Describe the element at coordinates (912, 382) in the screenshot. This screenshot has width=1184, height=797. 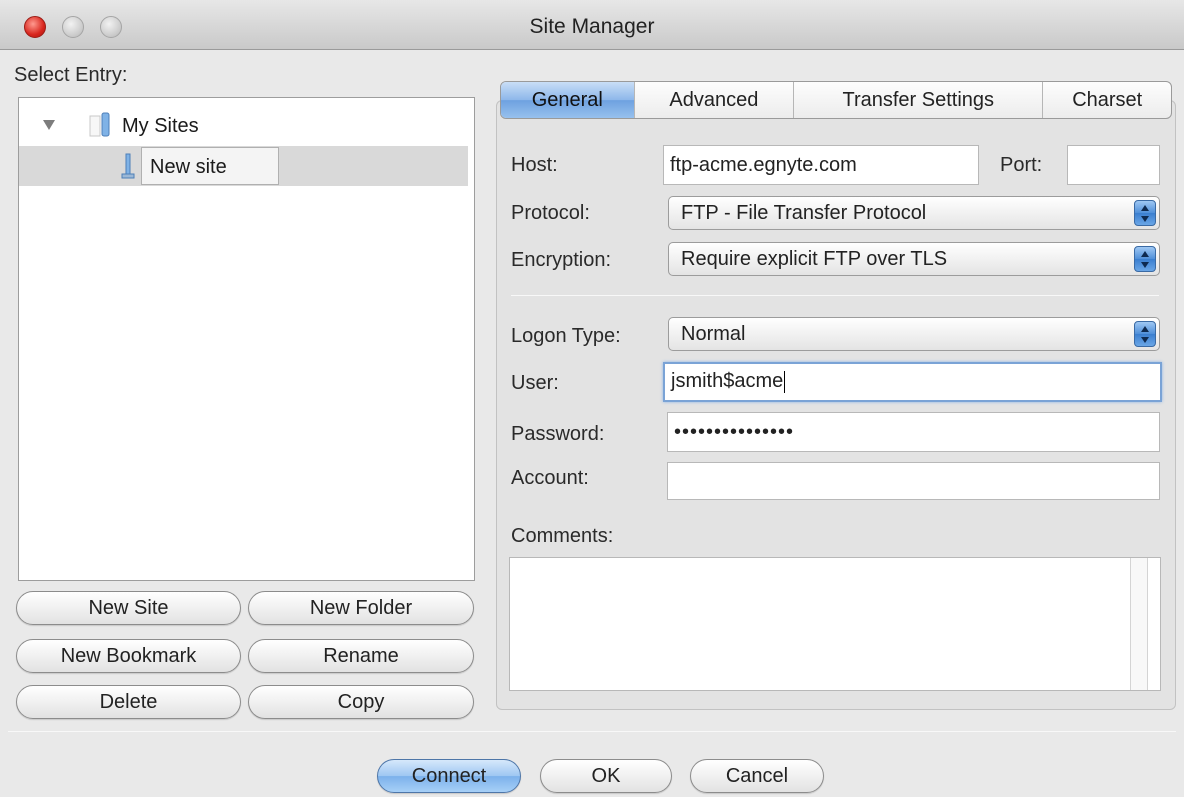
I see `user-input: jsmith$acme` at that location.